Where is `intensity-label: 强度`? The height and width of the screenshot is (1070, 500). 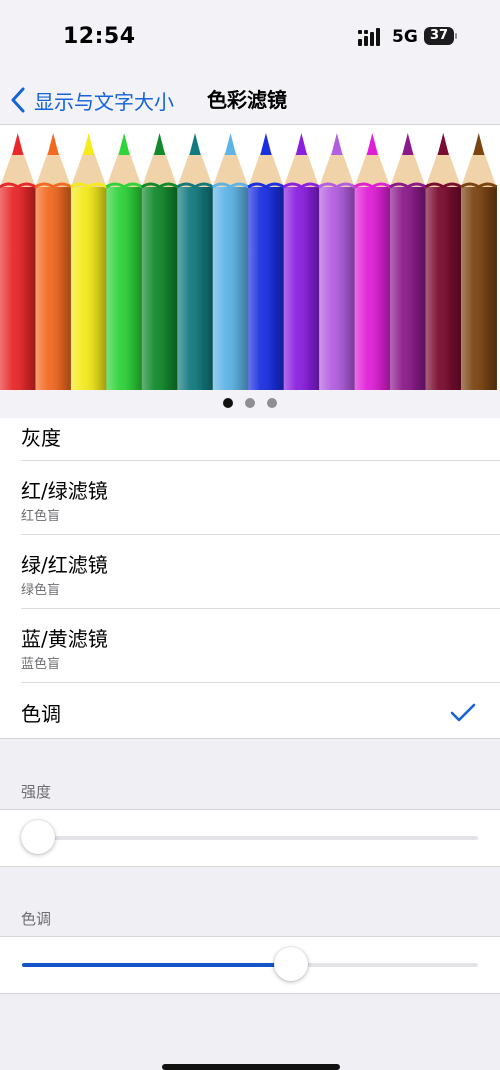 intensity-label: 强度 is located at coordinates (36, 792).